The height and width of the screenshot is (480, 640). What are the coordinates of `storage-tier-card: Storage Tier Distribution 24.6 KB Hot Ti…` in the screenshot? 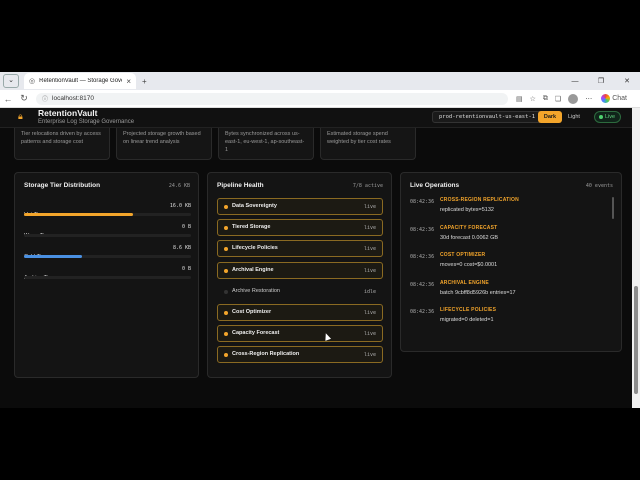 It's located at (106, 275).